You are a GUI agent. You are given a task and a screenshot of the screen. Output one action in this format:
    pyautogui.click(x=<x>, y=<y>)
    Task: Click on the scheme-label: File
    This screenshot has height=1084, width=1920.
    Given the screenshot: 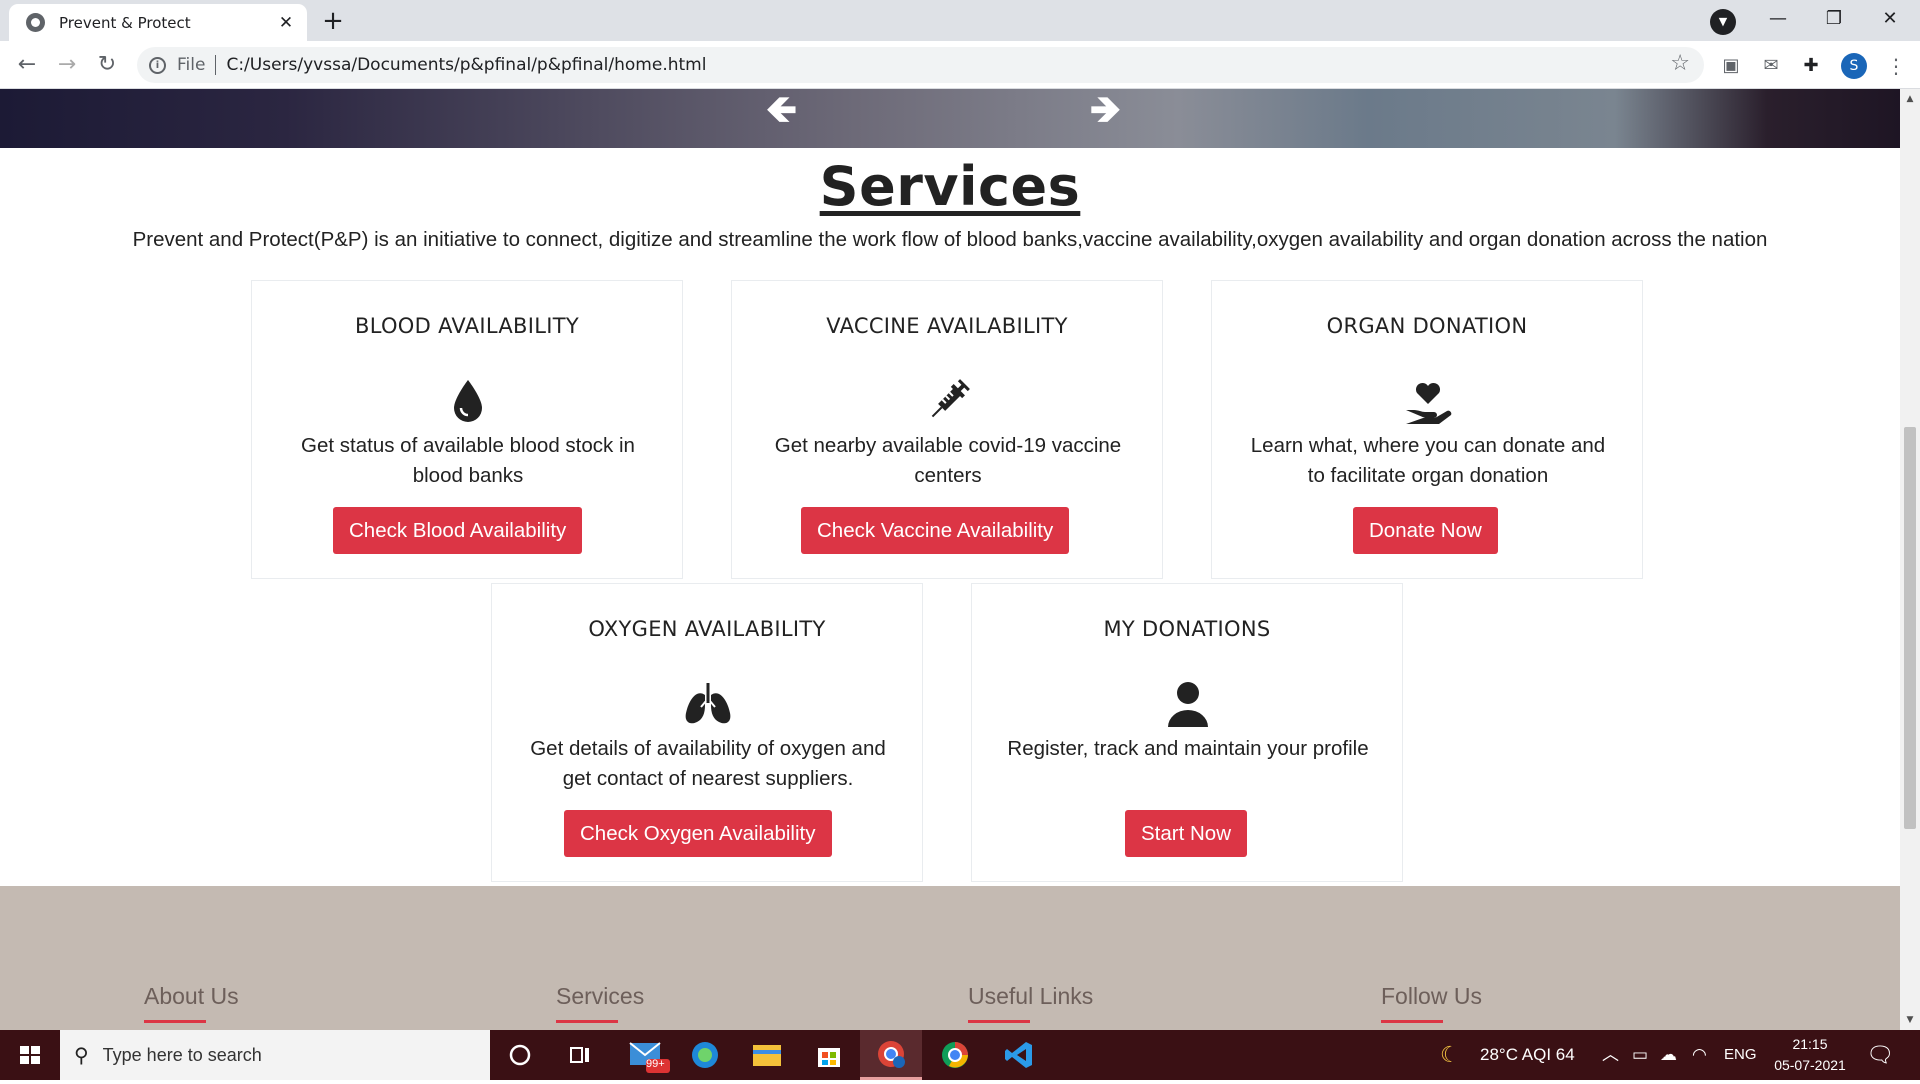 What is the action you would take?
    pyautogui.click(x=191, y=65)
    